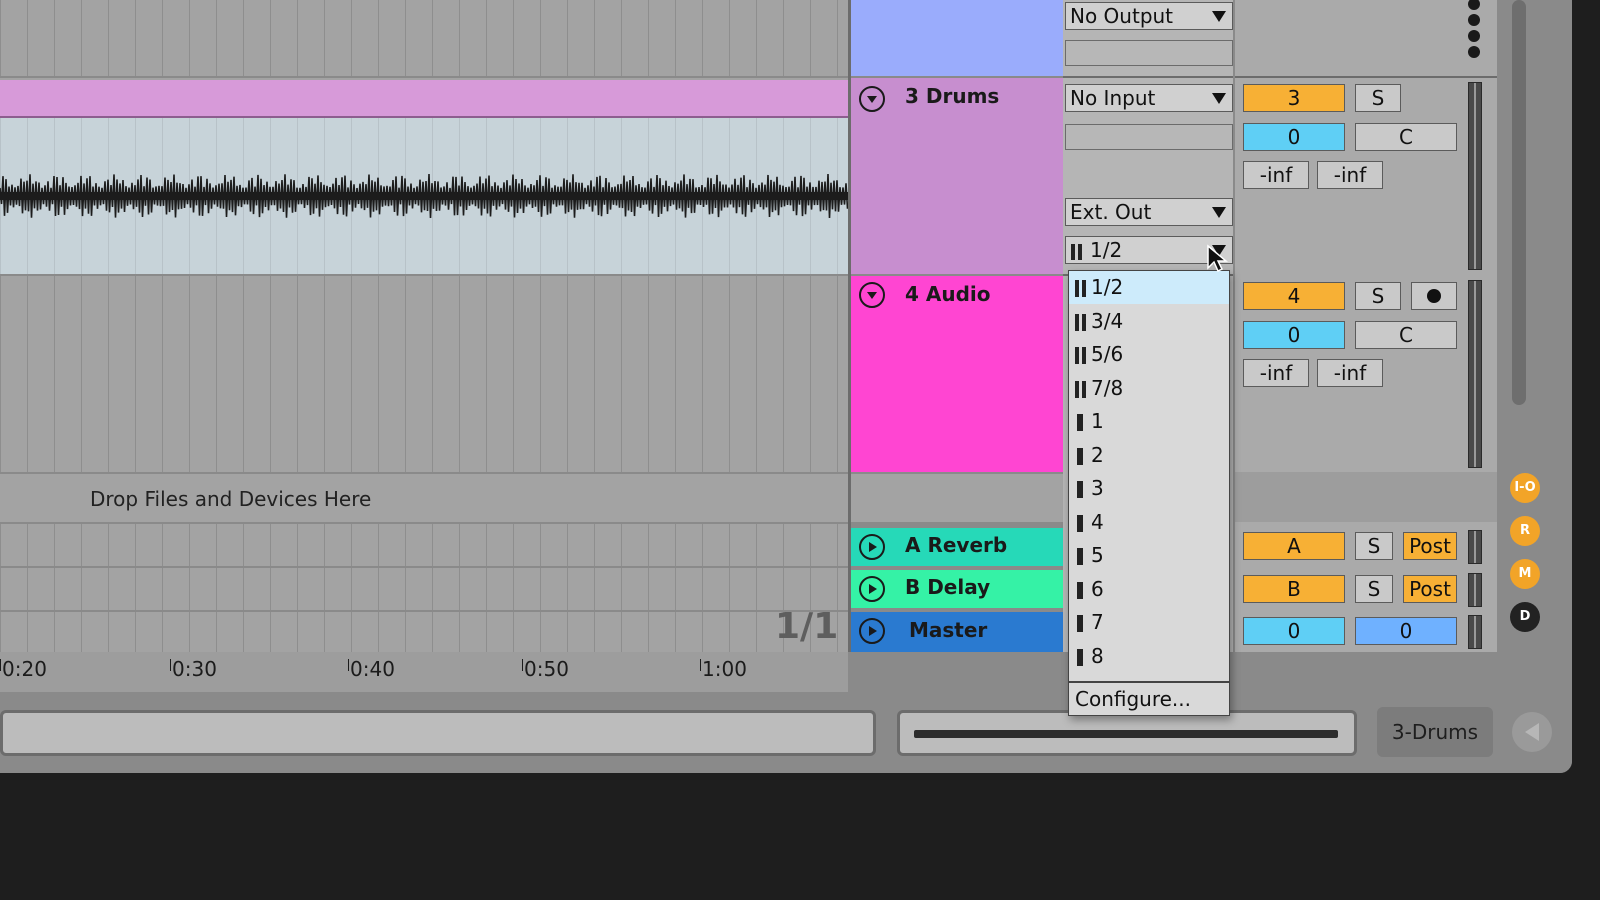  I want to click on menu-item-label: 8, so click(1097, 655).